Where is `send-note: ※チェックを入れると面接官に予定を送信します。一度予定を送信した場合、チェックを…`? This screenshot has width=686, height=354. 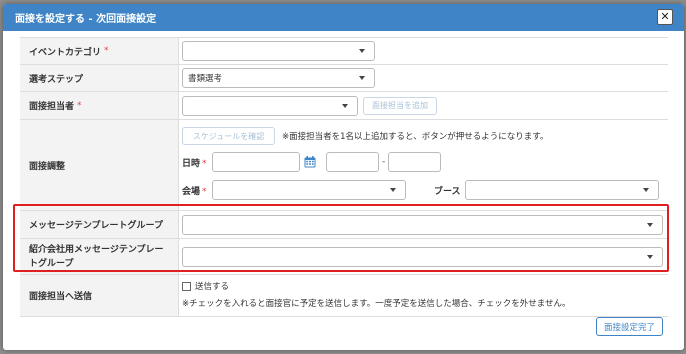 send-note: ※チェックを入れると面接官に予定を送信します。一度予定を送信した場合、チェックを… is located at coordinates (376, 304).